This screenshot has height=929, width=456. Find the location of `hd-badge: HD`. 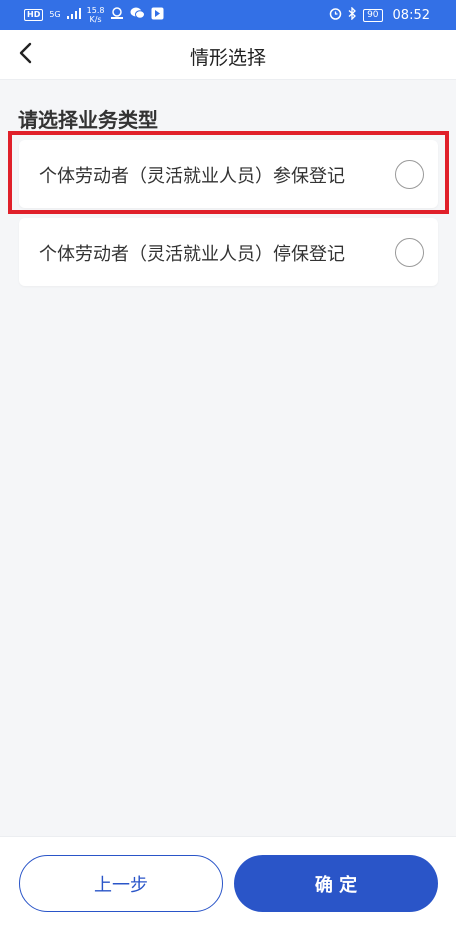

hd-badge: HD is located at coordinates (34, 15).